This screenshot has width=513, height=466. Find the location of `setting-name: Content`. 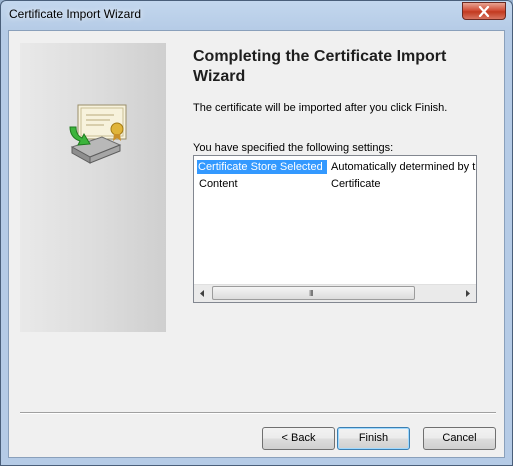

setting-name: Content is located at coordinates (262, 184).